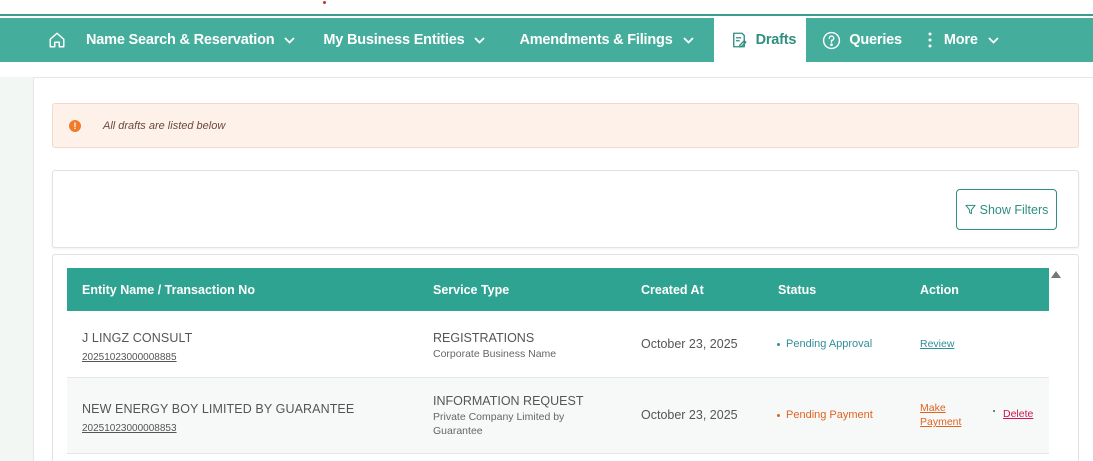 The width and height of the screenshot is (1093, 461). Describe the element at coordinates (829, 344) in the screenshot. I see `status-label: Pending Approval` at that location.